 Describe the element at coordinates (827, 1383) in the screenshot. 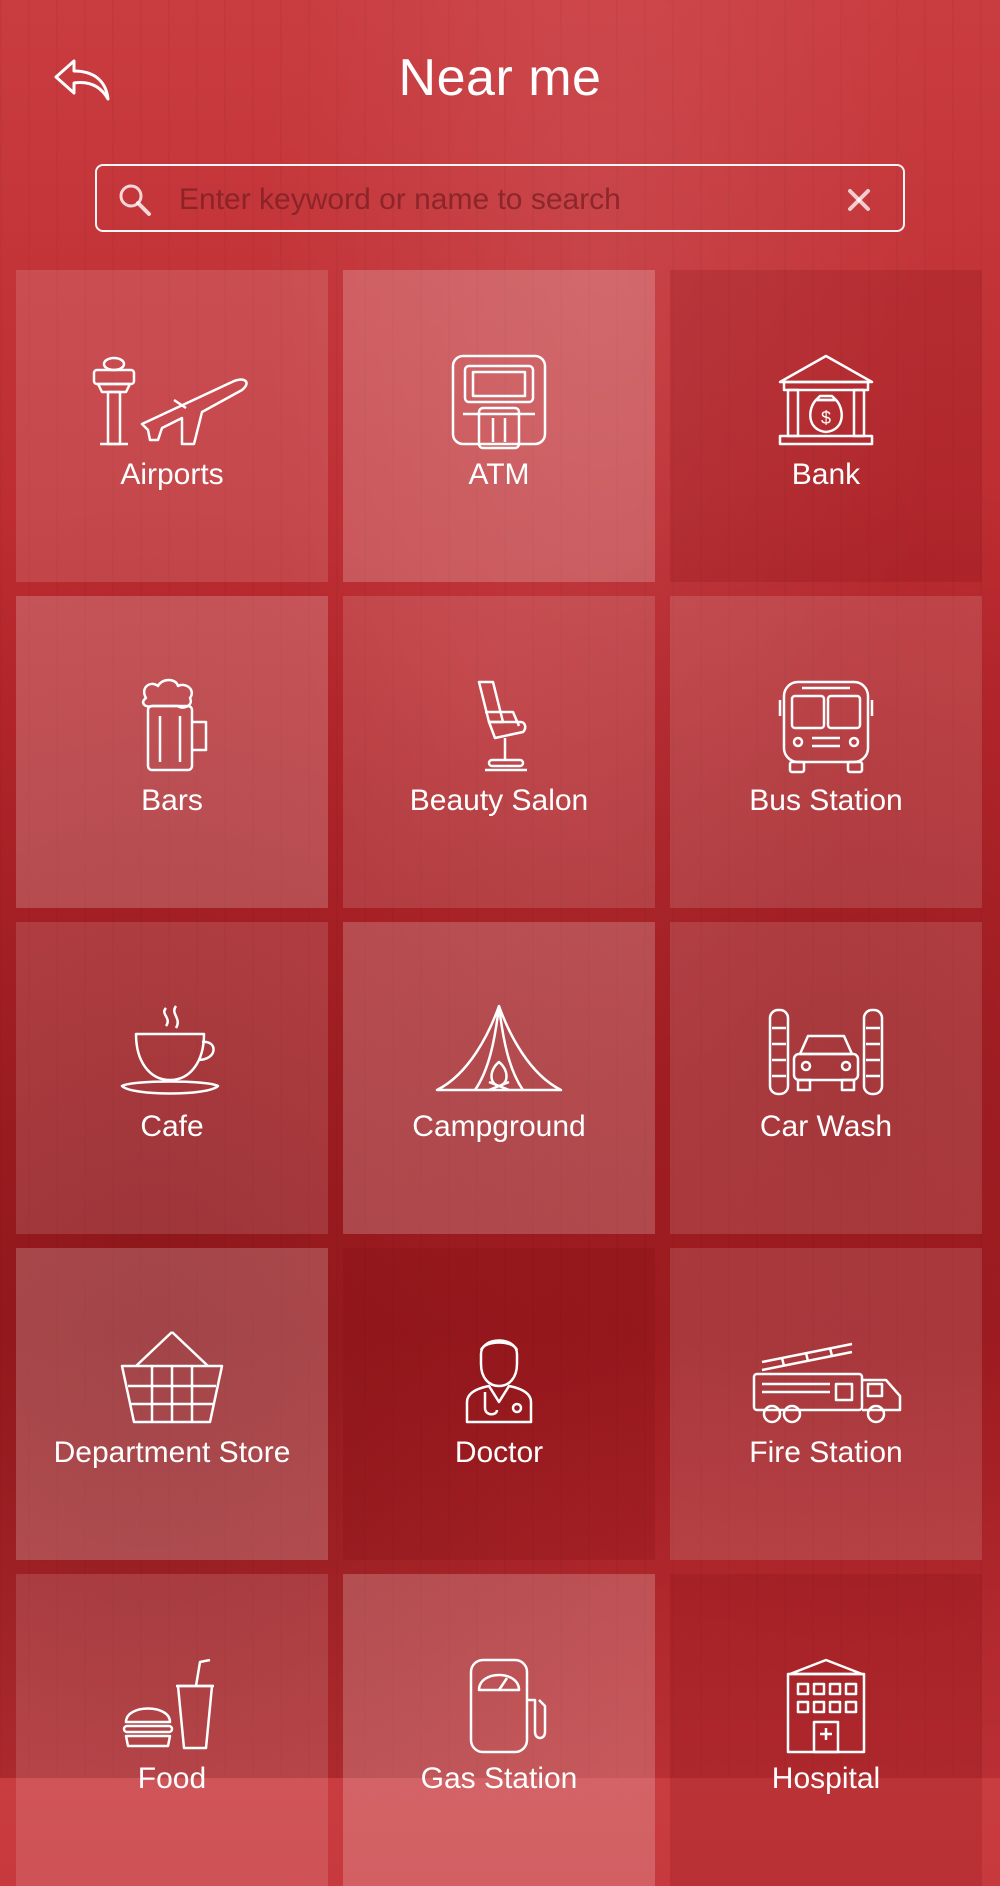

I see `fire-truck-icon` at that location.